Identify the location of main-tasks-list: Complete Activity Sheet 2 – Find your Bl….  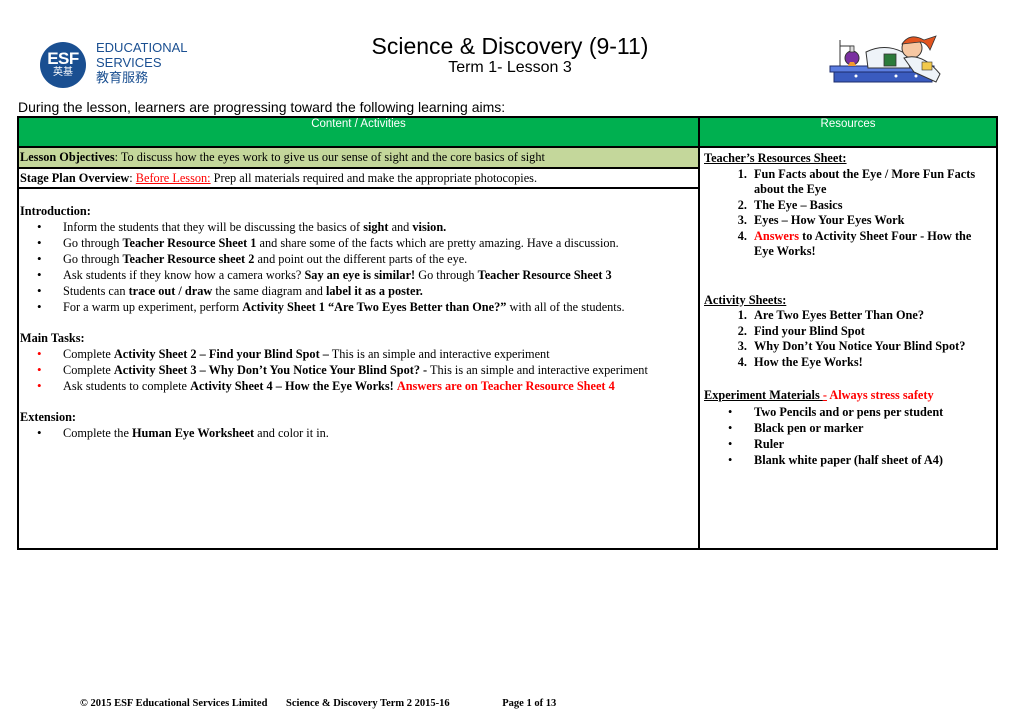
(358, 370).